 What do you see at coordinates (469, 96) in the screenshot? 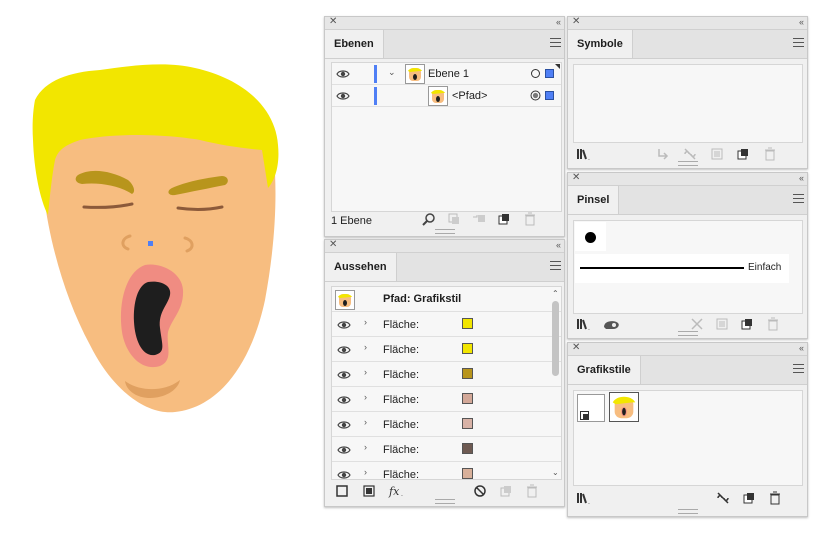
I see `path-name: <Pfad>` at bounding box center [469, 96].